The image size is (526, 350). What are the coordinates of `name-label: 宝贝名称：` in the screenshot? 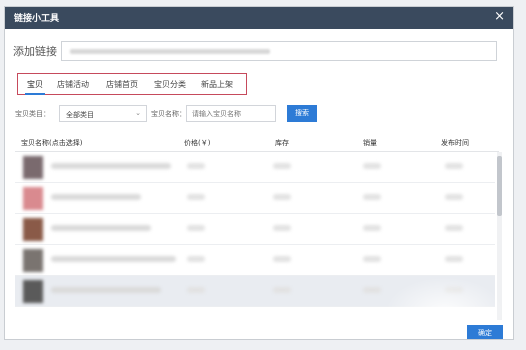 It's located at (168, 114).